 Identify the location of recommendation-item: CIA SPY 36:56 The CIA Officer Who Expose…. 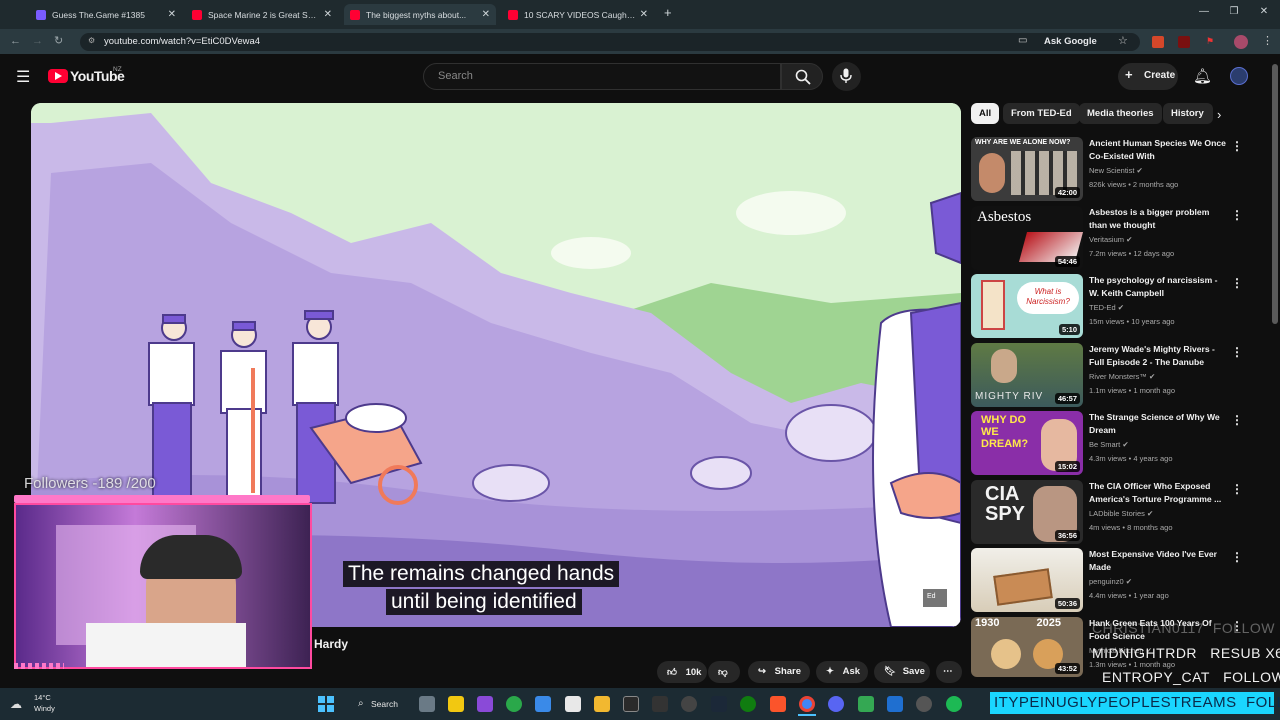
(1111, 512).